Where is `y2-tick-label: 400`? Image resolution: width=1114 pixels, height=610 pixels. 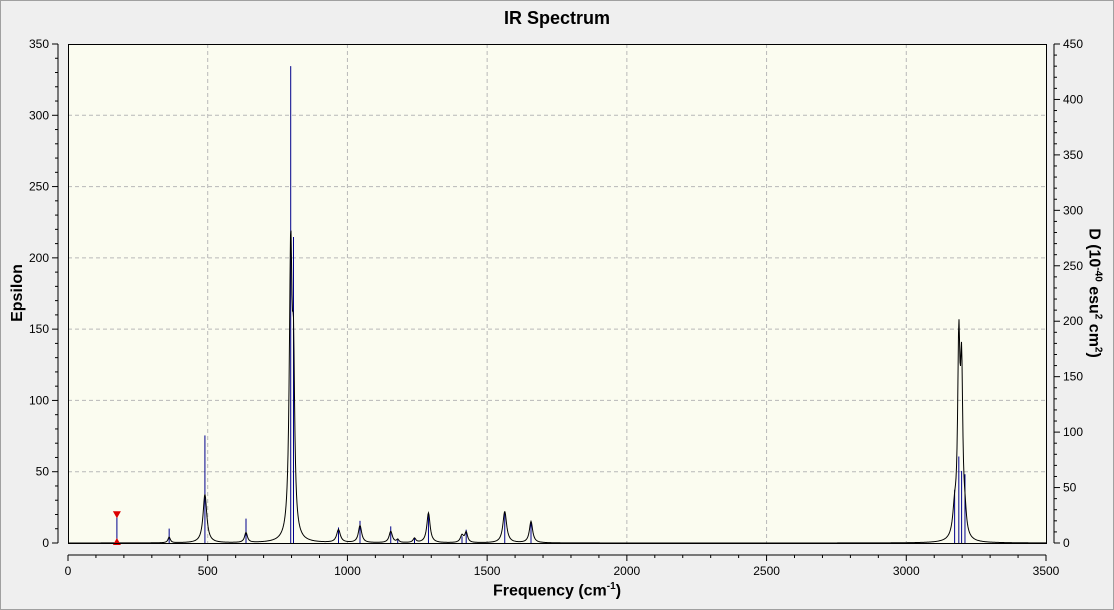
y2-tick-label: 400 is located at coordinates (1073, 99).